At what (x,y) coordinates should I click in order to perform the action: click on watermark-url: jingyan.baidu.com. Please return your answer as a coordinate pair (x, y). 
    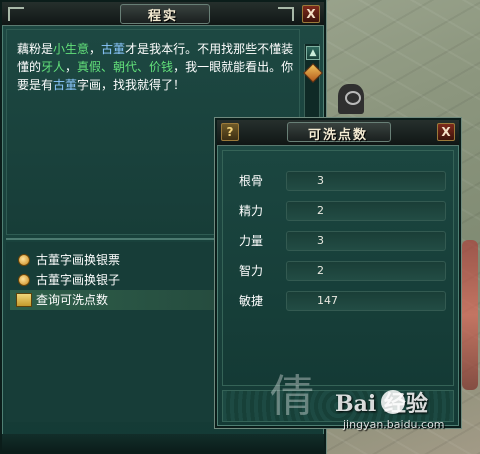
    Looking at the image, I should click on (394, 424).